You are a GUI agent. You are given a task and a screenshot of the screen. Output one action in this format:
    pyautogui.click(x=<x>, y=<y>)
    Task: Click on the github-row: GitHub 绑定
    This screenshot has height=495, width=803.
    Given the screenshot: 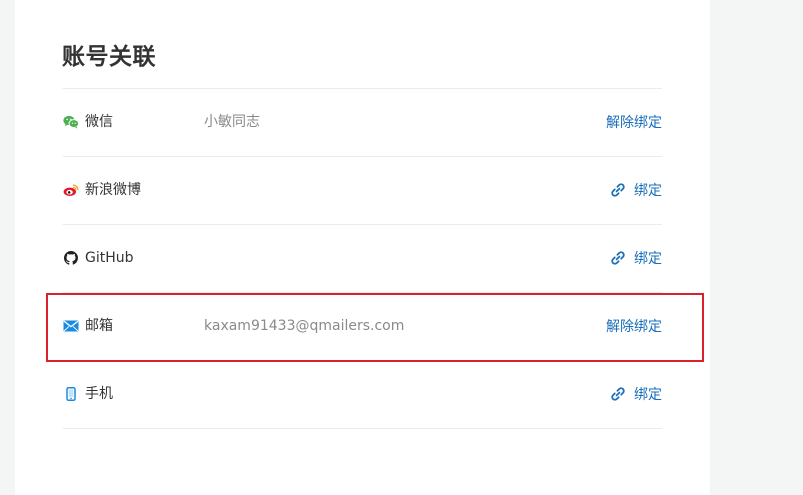 What is the action you would take?
    pyautogui.click(x=362, y=259)
    